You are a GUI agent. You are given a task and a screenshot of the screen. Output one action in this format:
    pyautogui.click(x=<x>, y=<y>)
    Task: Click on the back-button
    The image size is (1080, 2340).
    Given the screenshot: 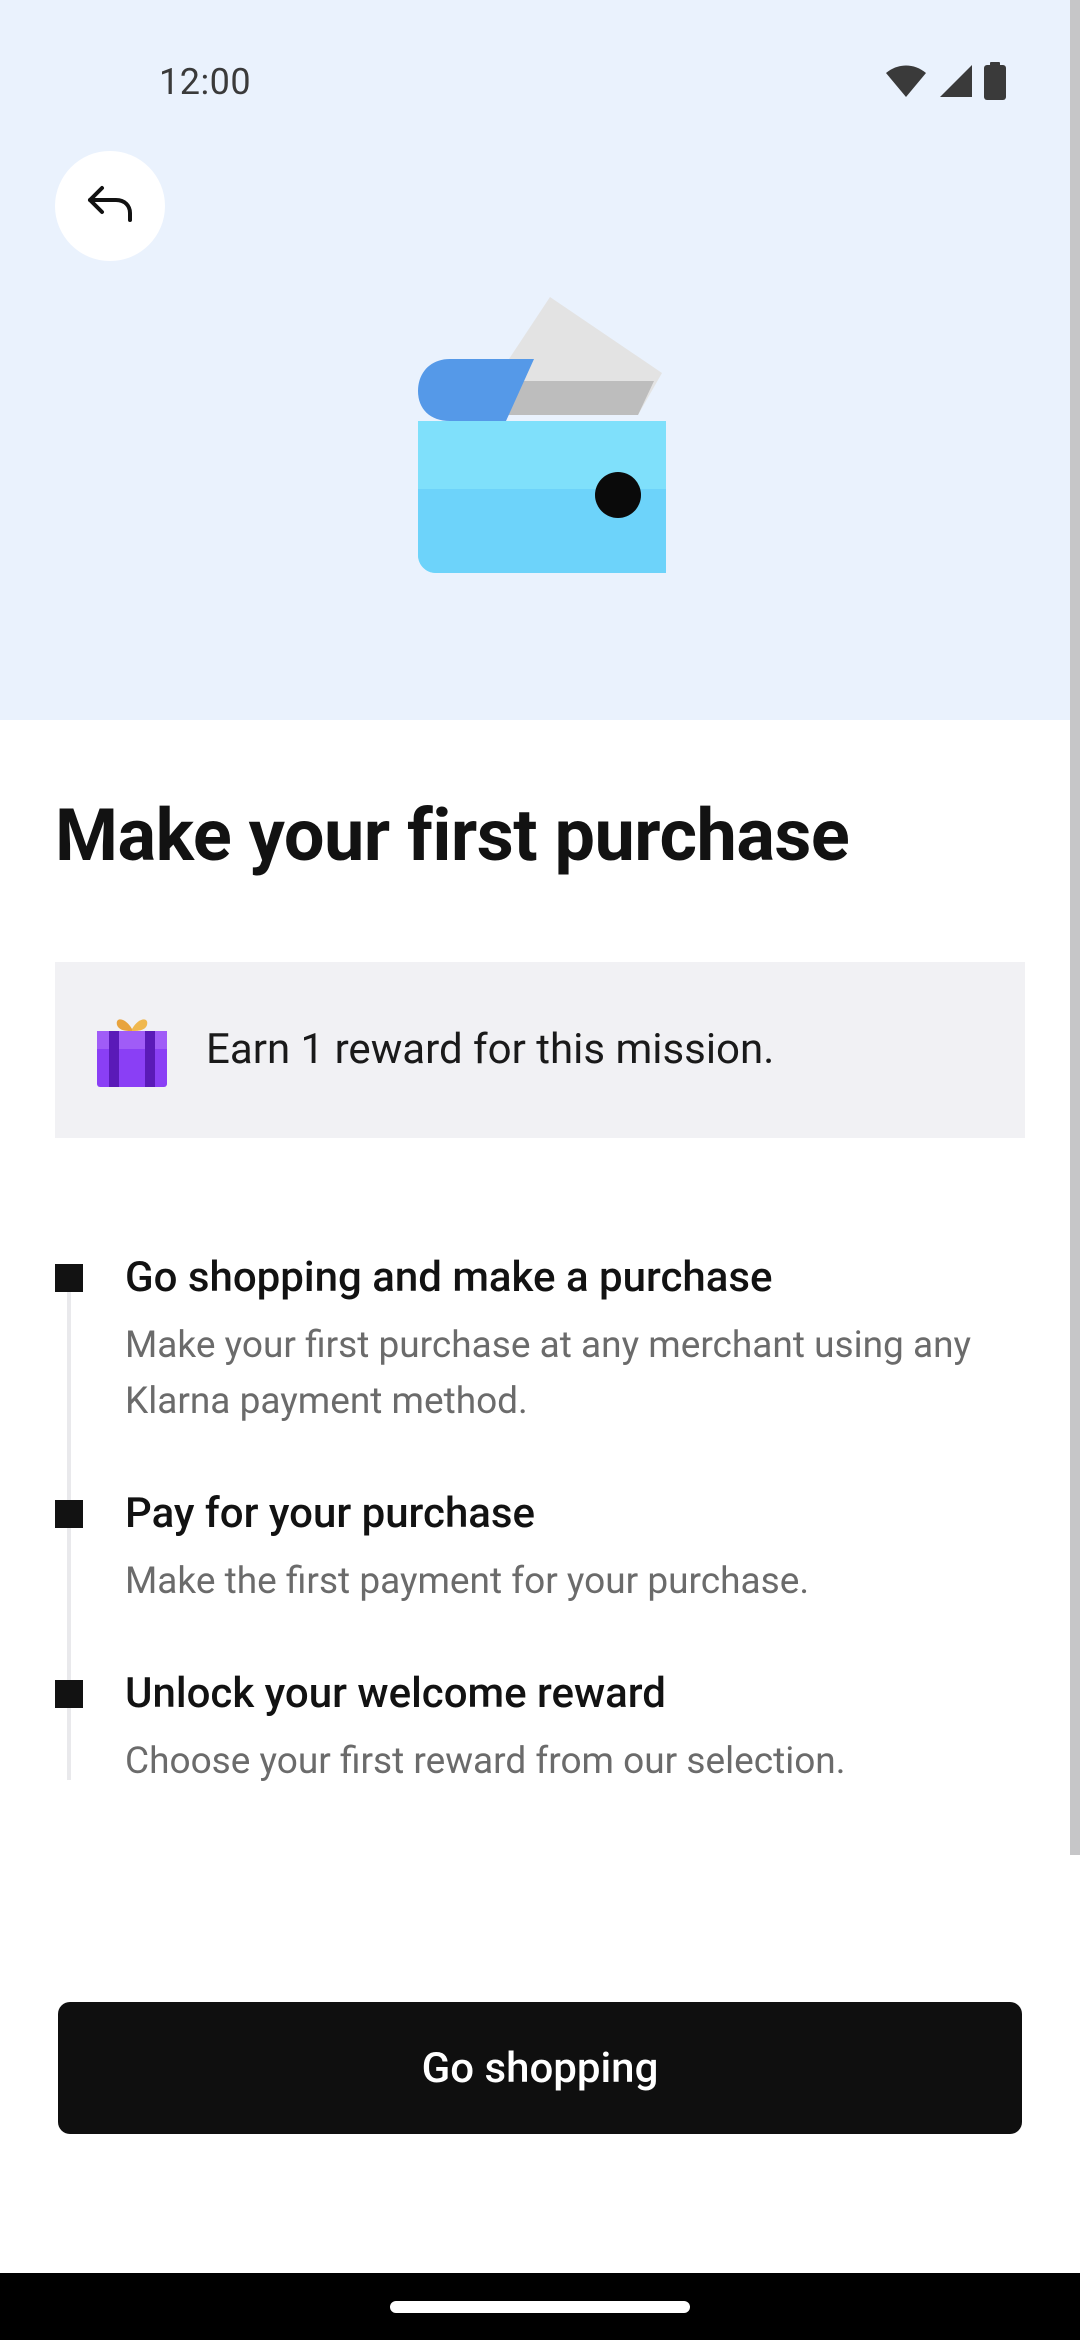 What is the action you would take?
    pyautogui.click(x=110, y=206)
    